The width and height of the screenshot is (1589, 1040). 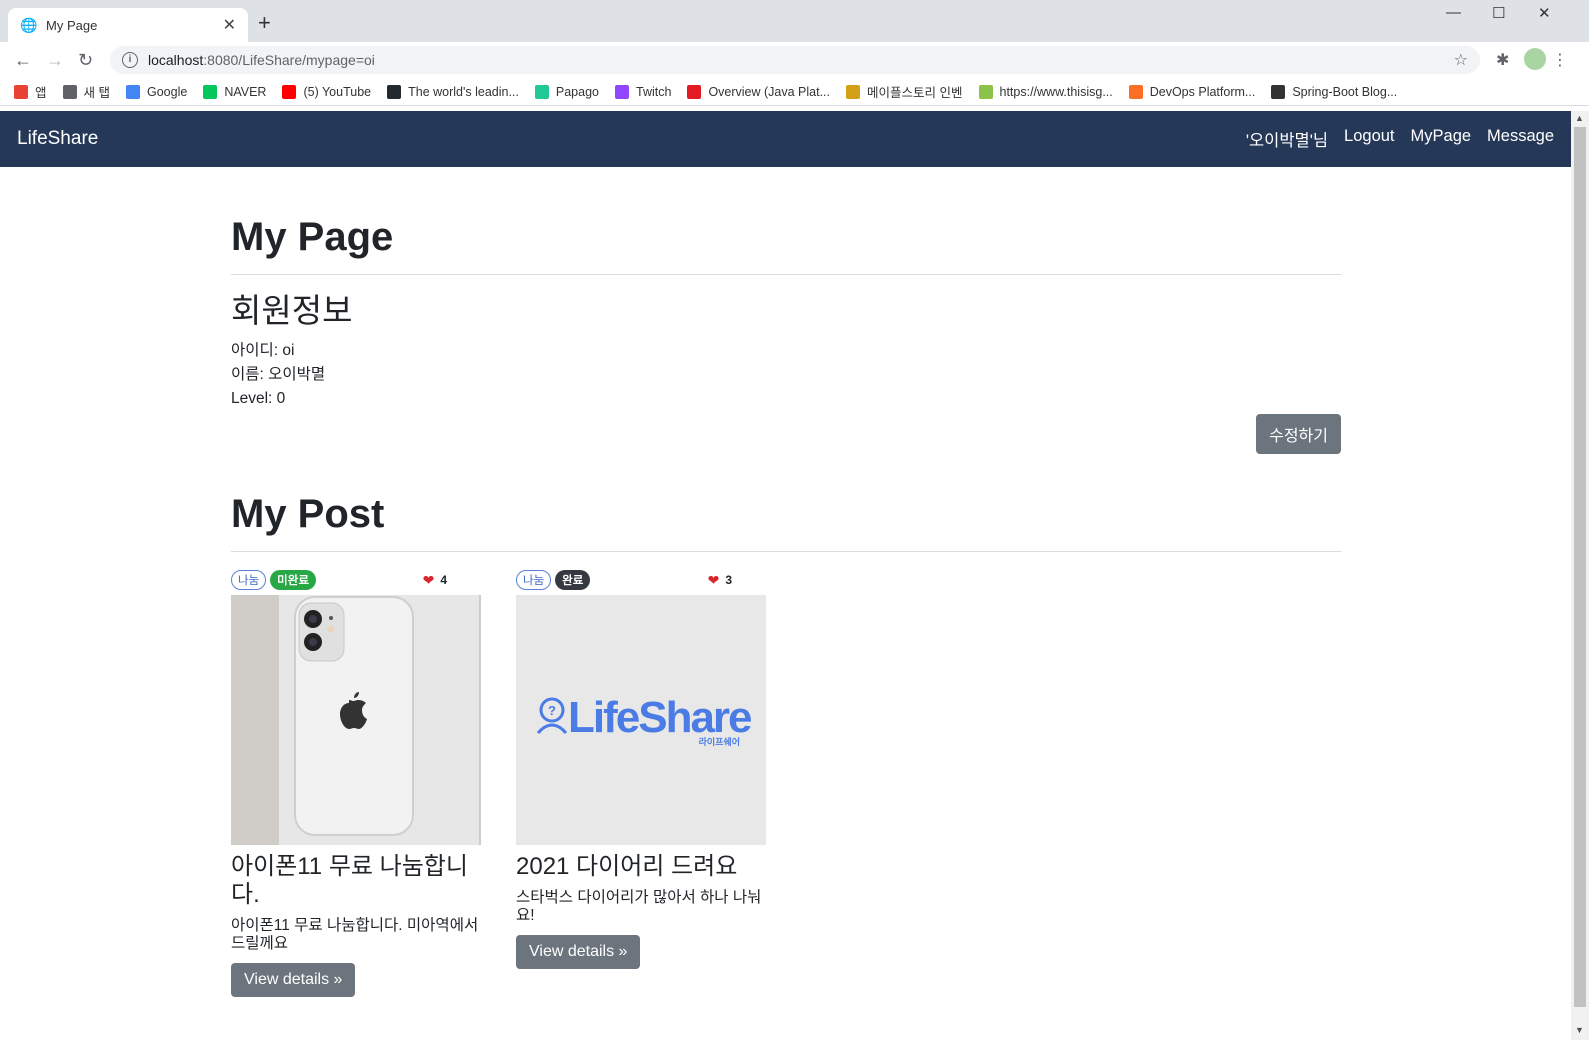 I want to click on bookmark-item: Twitch, so click(x=643, y=91).